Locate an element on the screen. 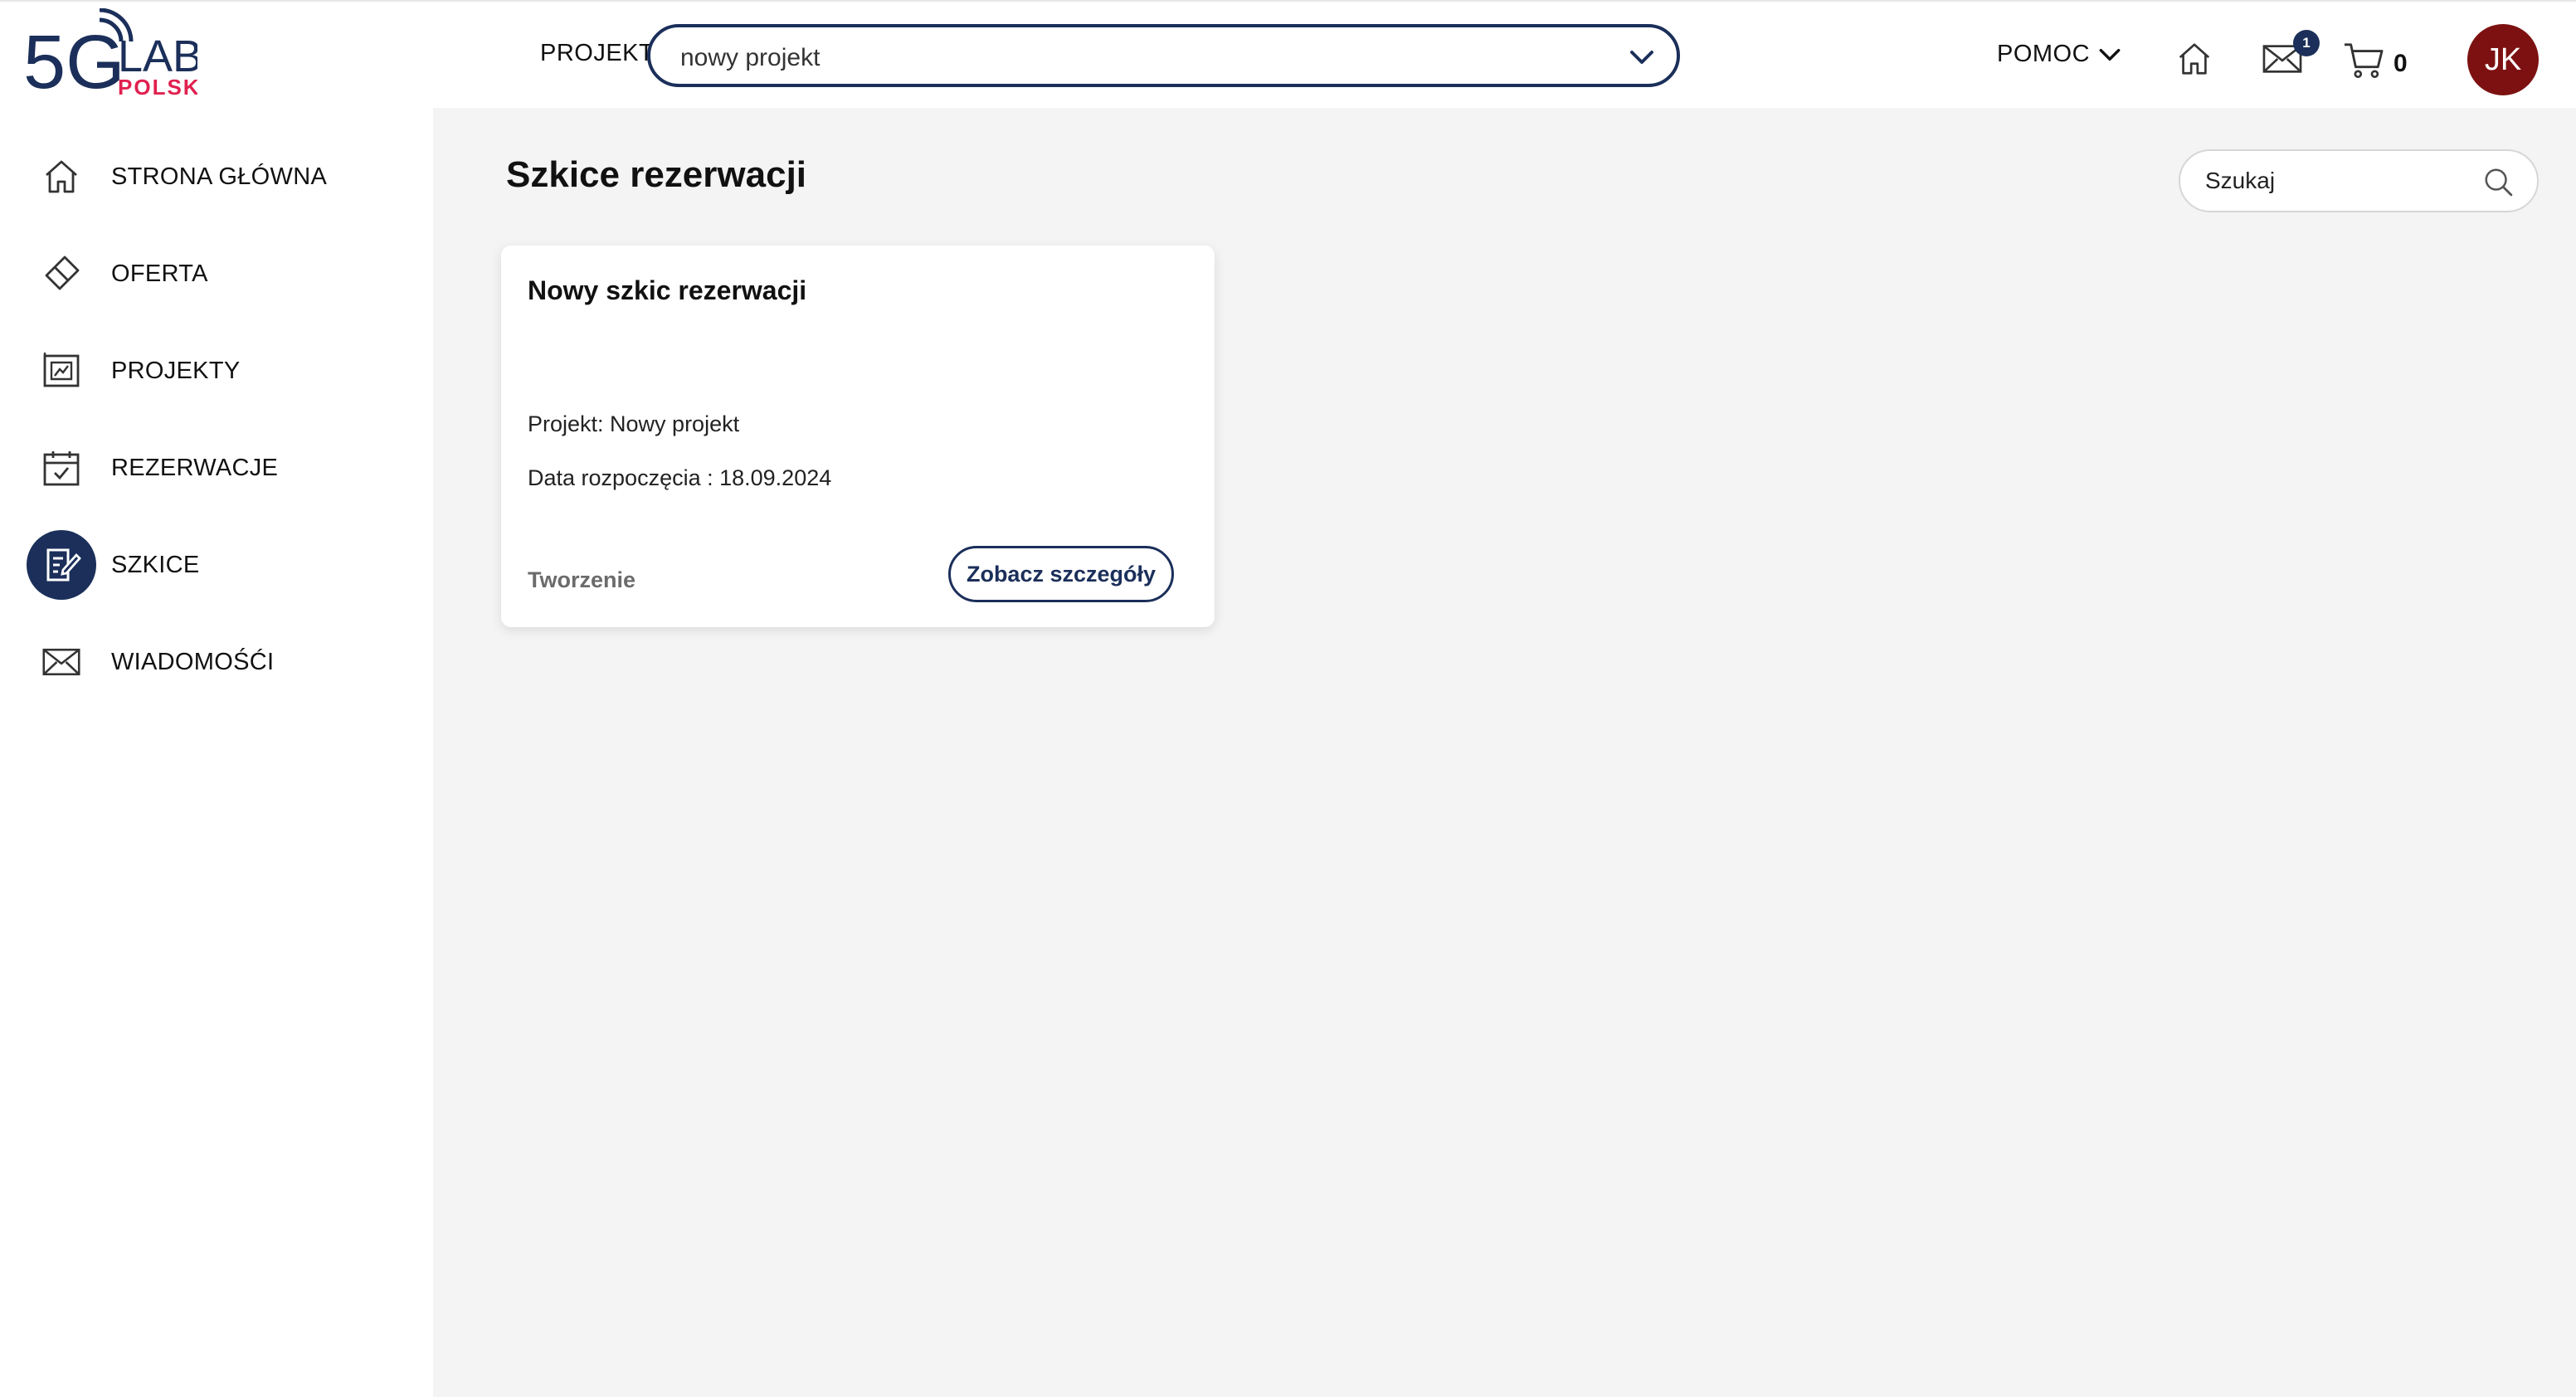  draft-card-project: Projekt: Nowy projekt is located at coordinates (634, 423).